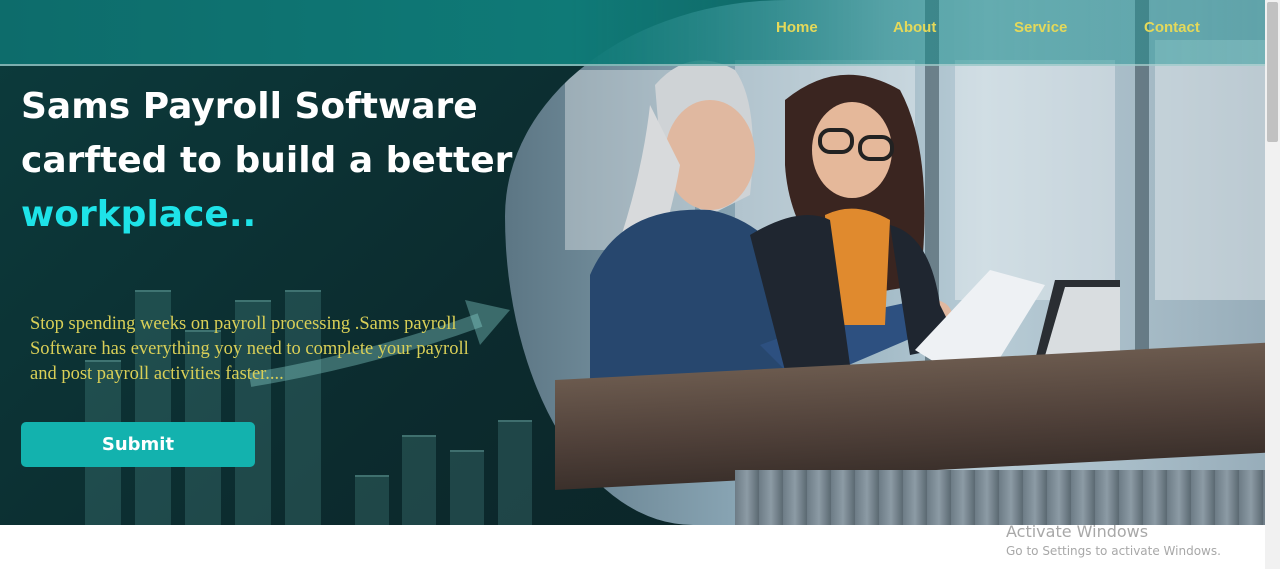 This screenshot has height=569, width=1280. What do you see at coordinates (1000, 497) in the screenshot?
I see `table-base` at bounding box center [1000, 497].